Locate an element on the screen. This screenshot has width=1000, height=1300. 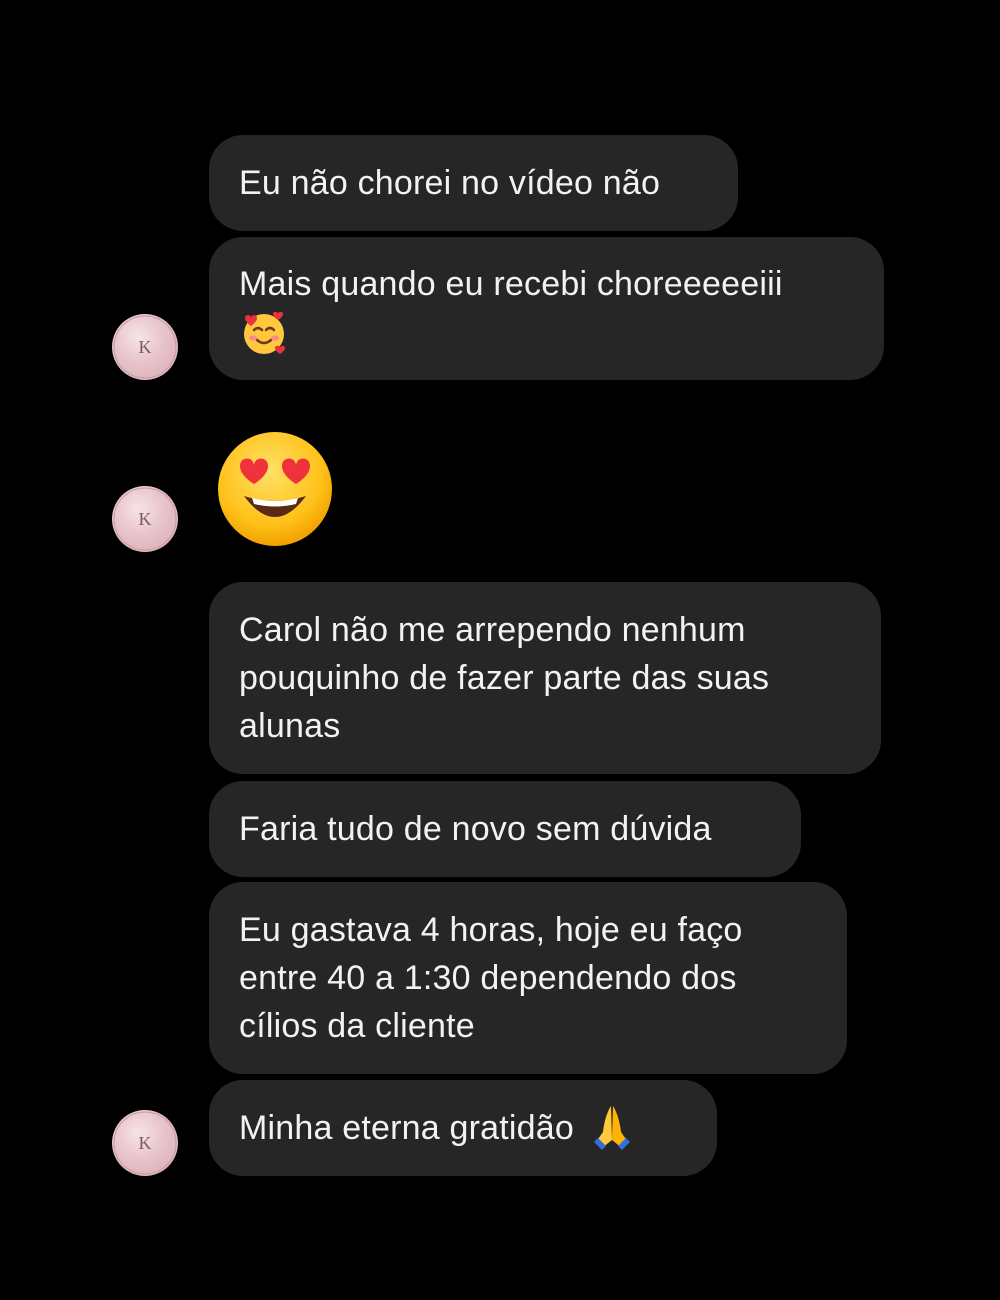
message-text-line: entre 40 a 1:30 dependendo dos is located at coordinates (488, 978).